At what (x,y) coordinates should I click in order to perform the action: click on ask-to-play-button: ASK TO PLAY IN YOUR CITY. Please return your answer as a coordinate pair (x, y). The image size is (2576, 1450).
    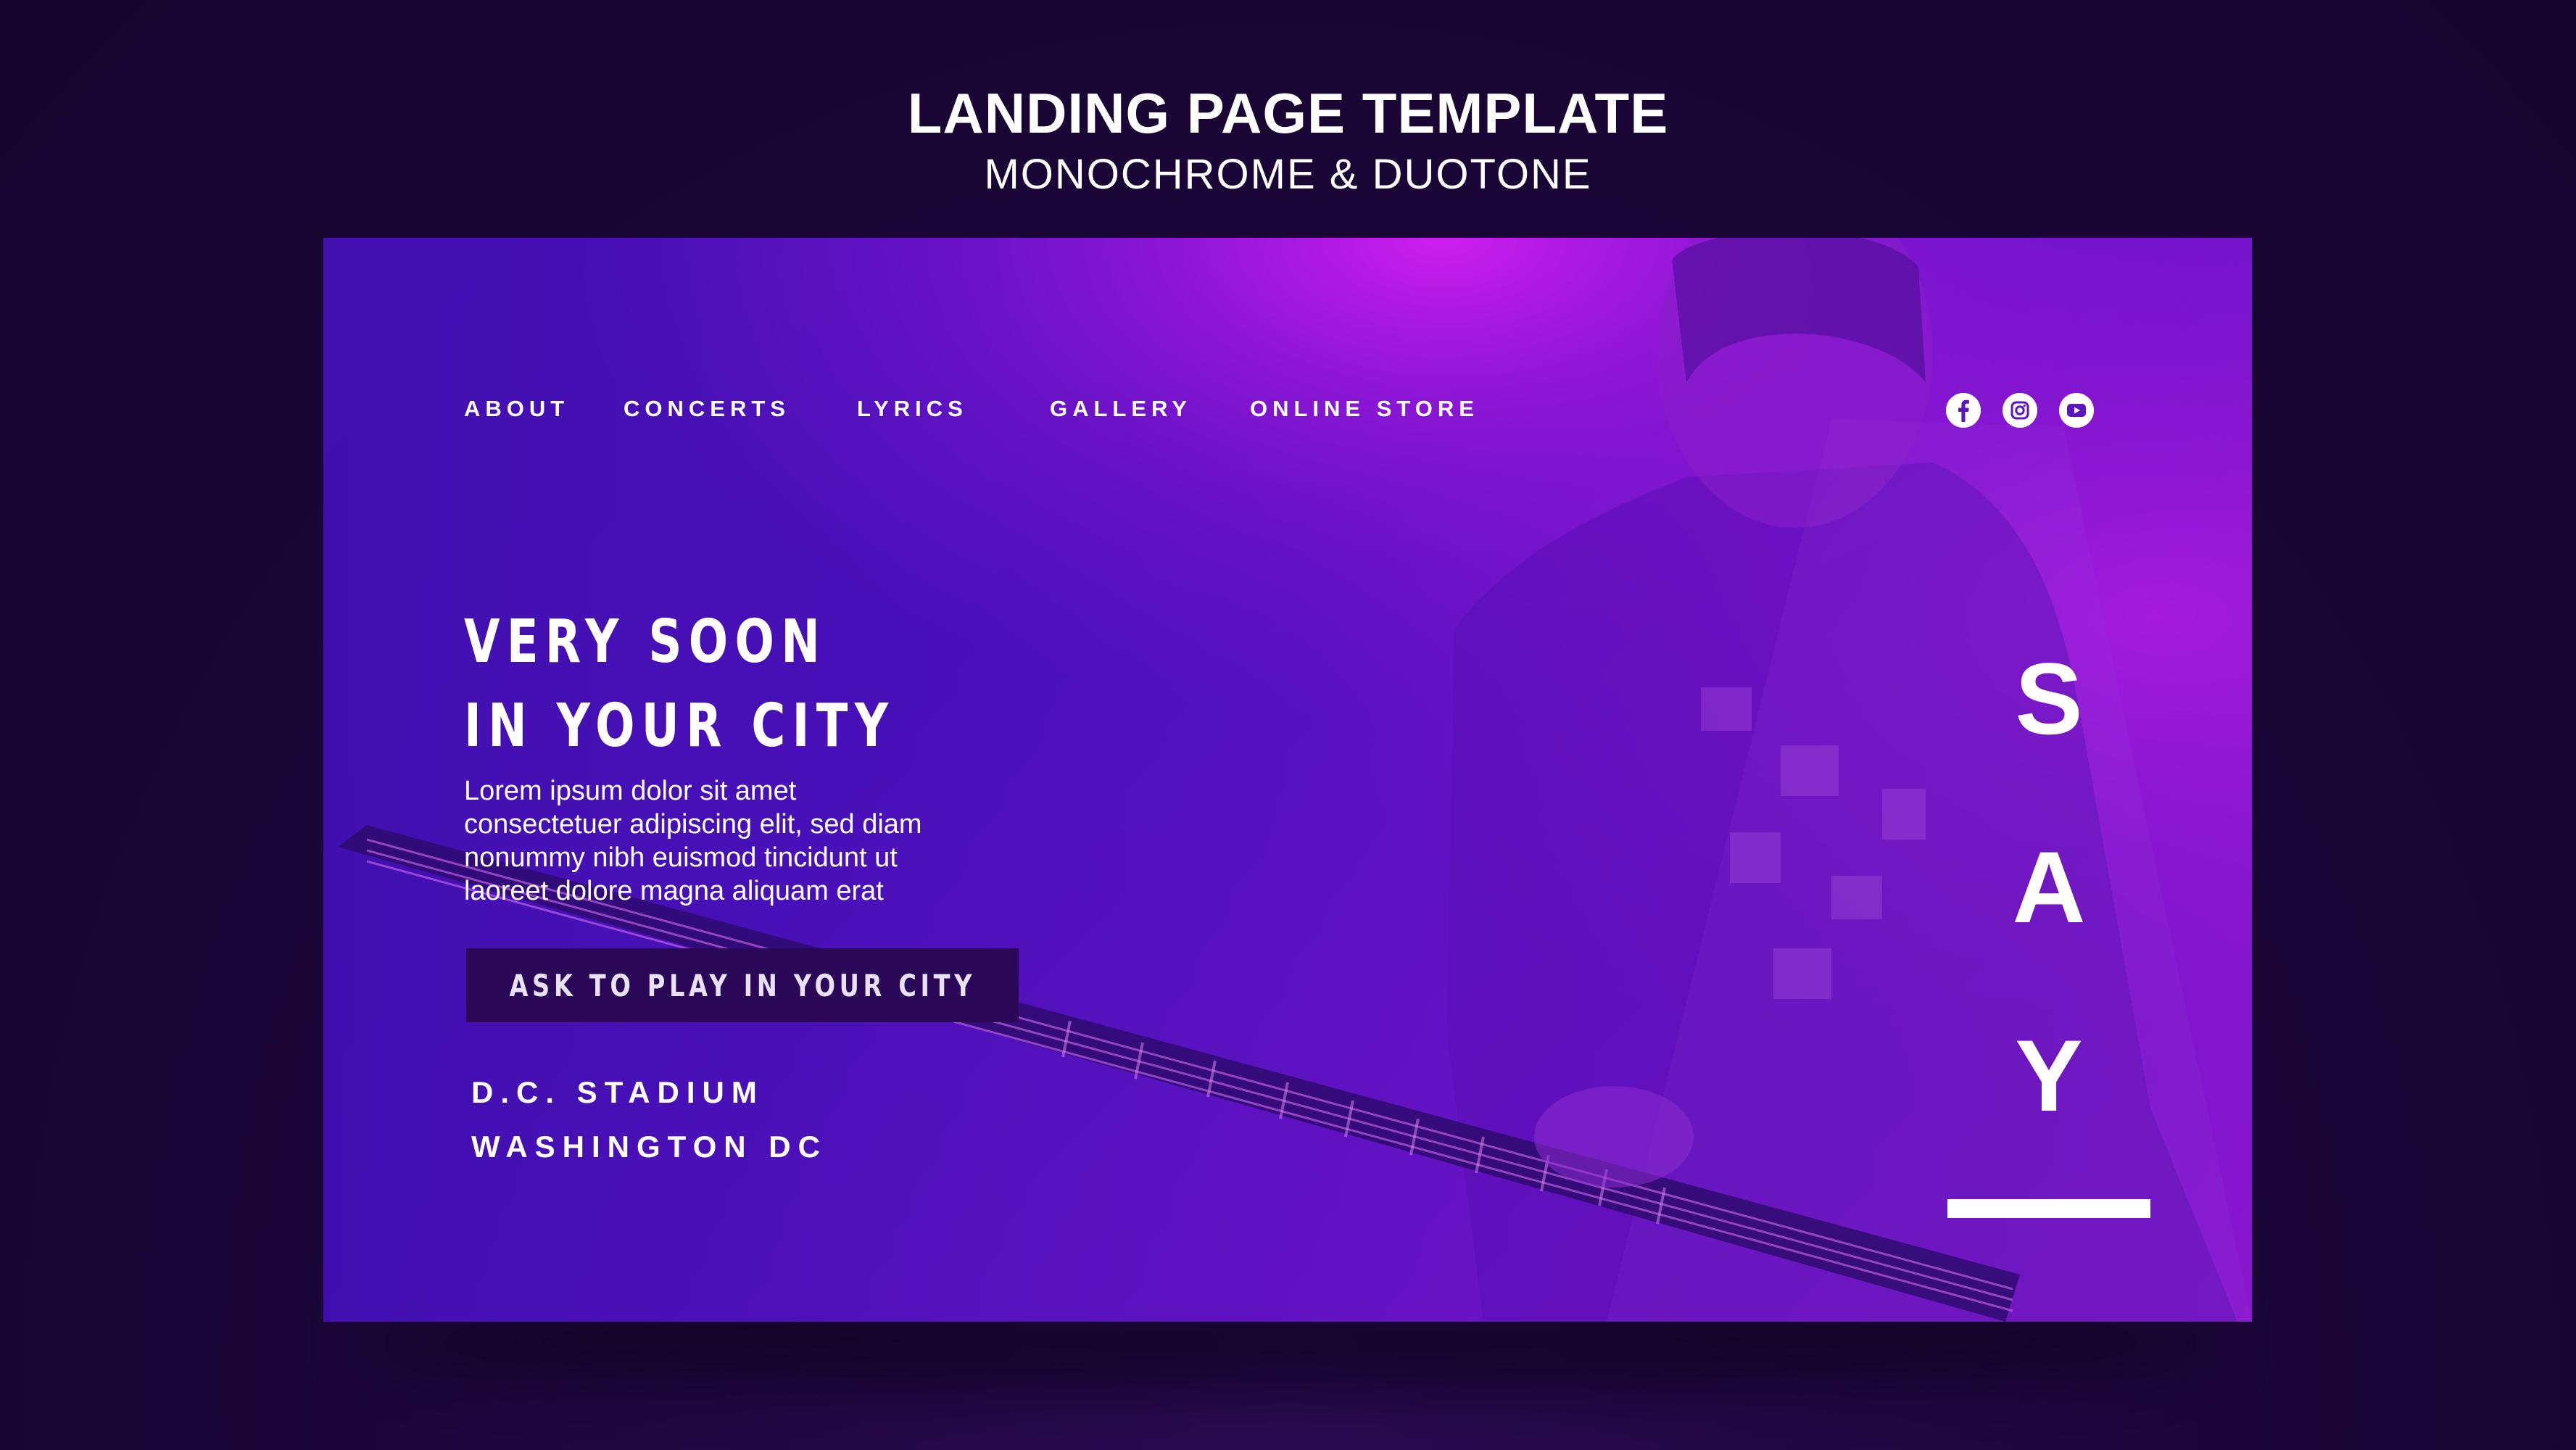
    Looking at the image, I should click on (742, 985).